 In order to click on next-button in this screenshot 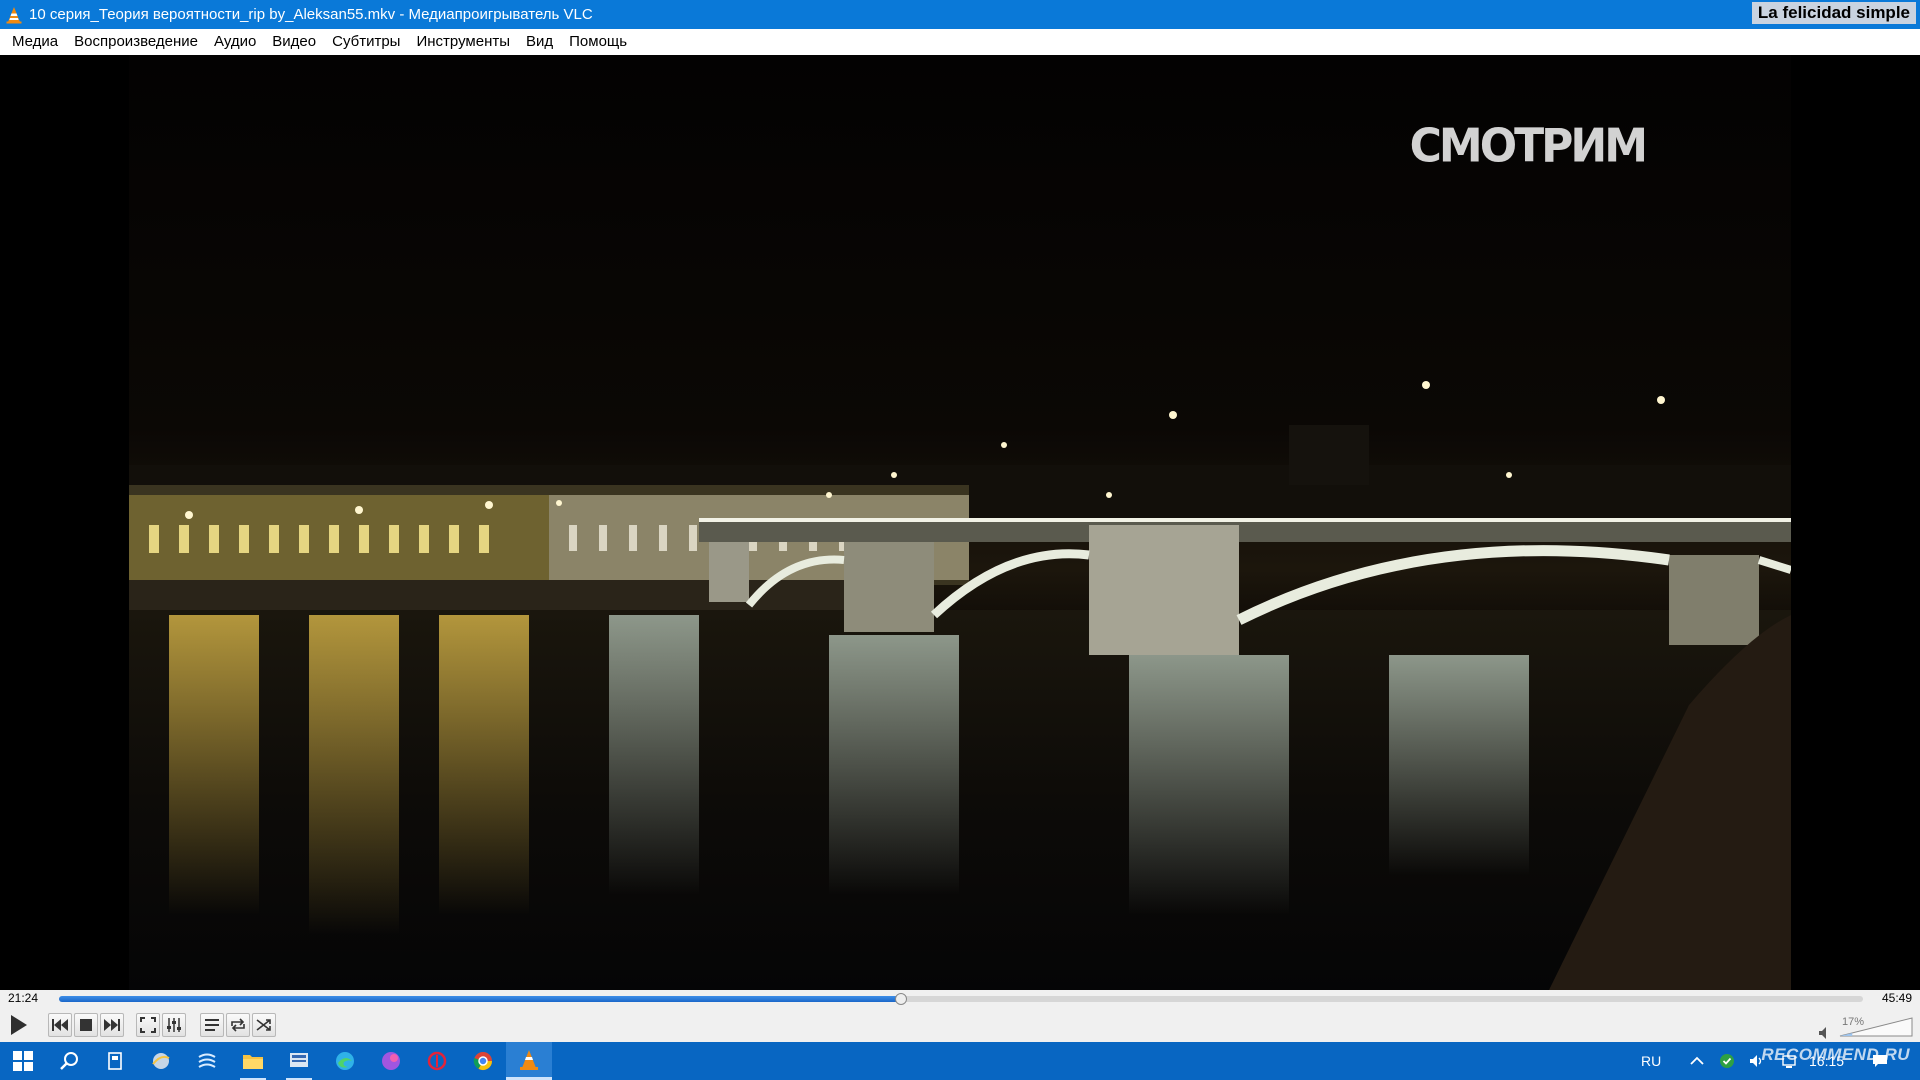, I will do `click(112, 1025)`.